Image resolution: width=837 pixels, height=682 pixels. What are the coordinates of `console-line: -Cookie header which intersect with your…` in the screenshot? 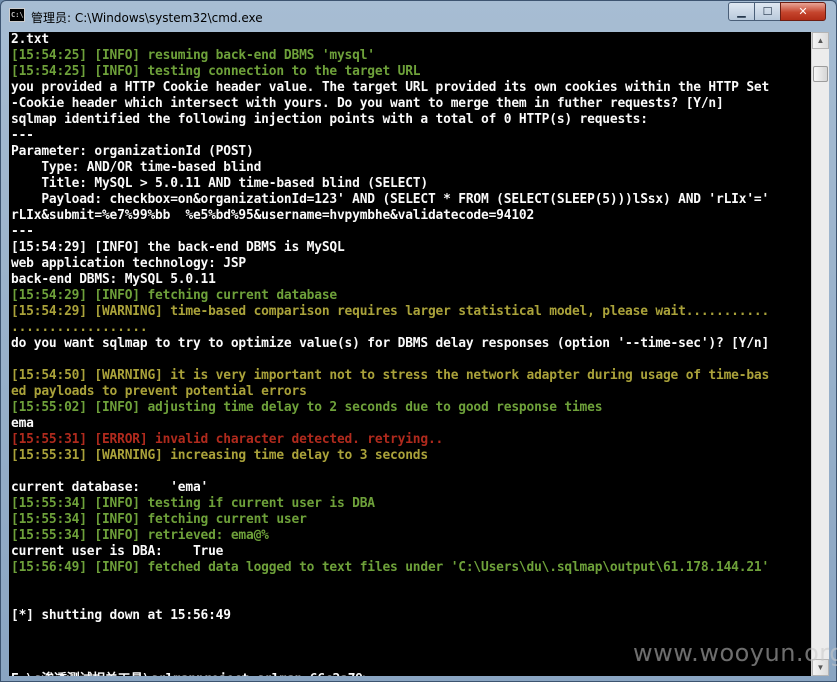 It's located at (367, 103).